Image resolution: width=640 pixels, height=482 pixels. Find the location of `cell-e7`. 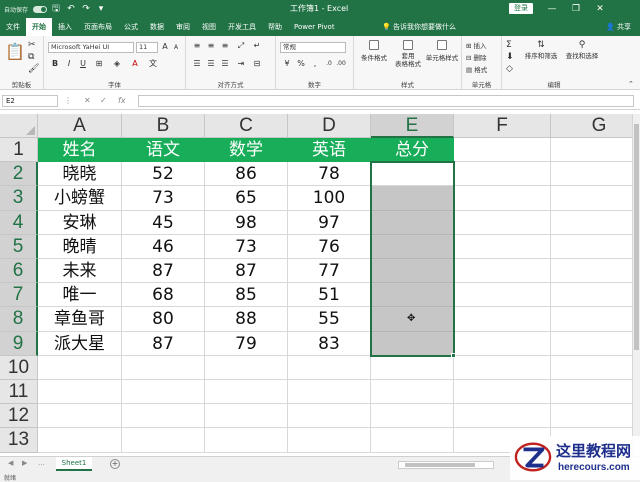

cell-e7 is located at coordinates (412, 295).